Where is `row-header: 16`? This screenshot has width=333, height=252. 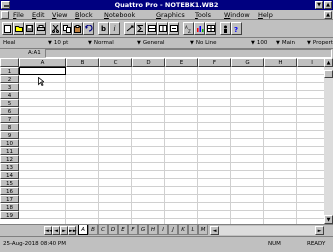 row-header: 16 is located at coordinates (9, 191).